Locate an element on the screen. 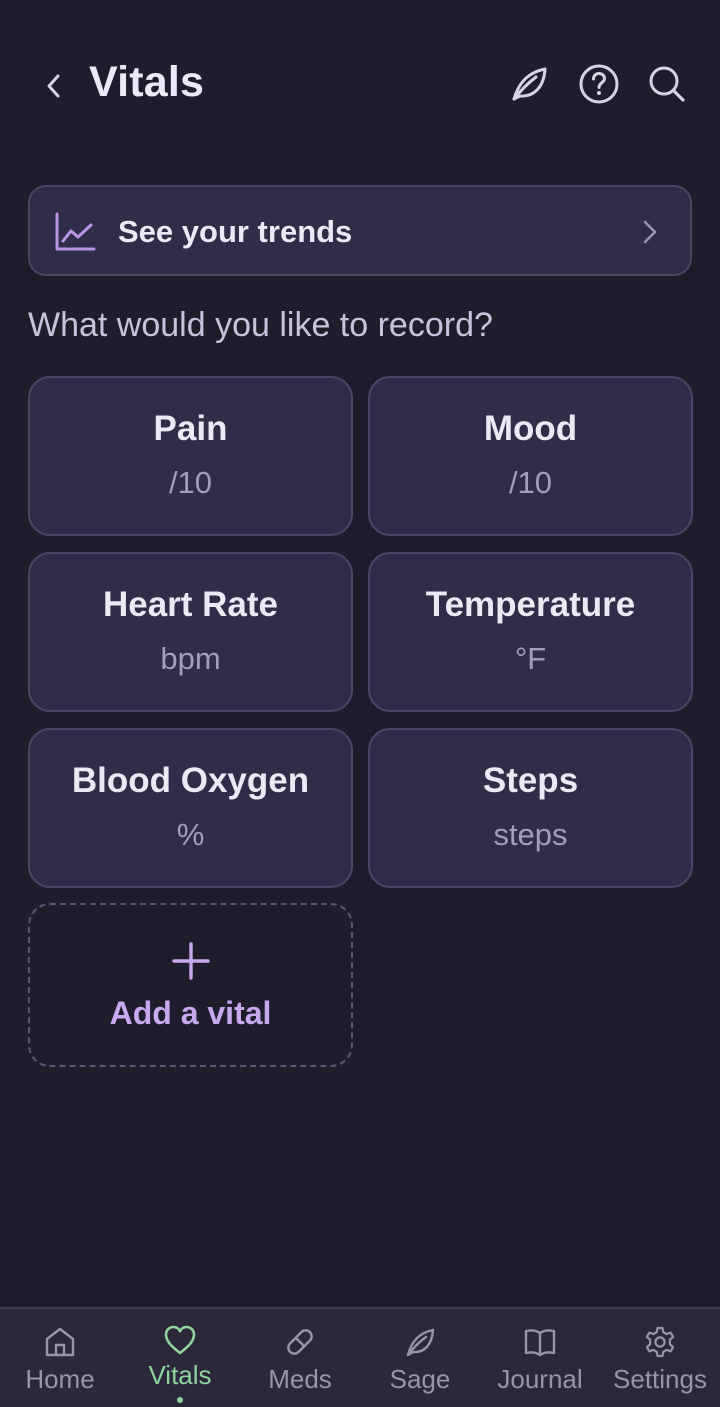 Image resolution: width=720 pixels, height=1407 pixels. vital-name: Blood Oxygen is located at coordinates (190, 780).